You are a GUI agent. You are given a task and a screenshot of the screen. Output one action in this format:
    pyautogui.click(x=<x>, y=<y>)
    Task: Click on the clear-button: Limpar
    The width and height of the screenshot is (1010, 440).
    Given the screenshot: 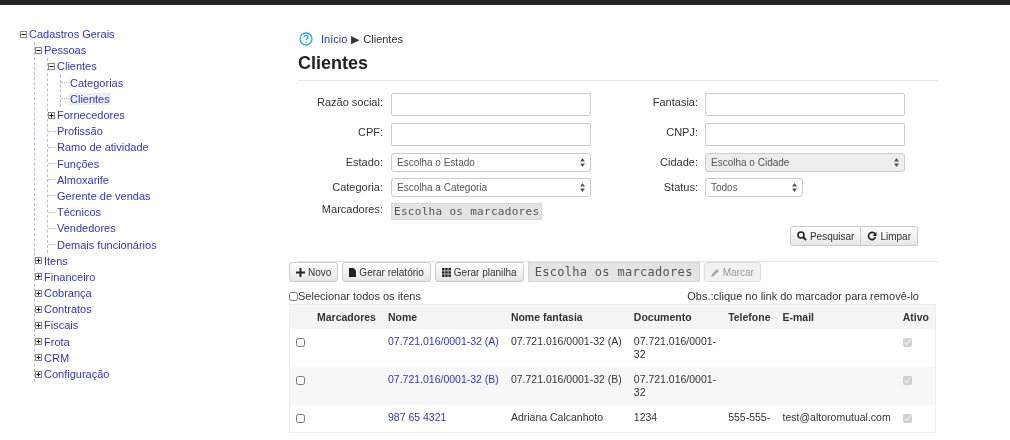 What is the action you would take?
    pyautogui.click(x=889, y=236)
    